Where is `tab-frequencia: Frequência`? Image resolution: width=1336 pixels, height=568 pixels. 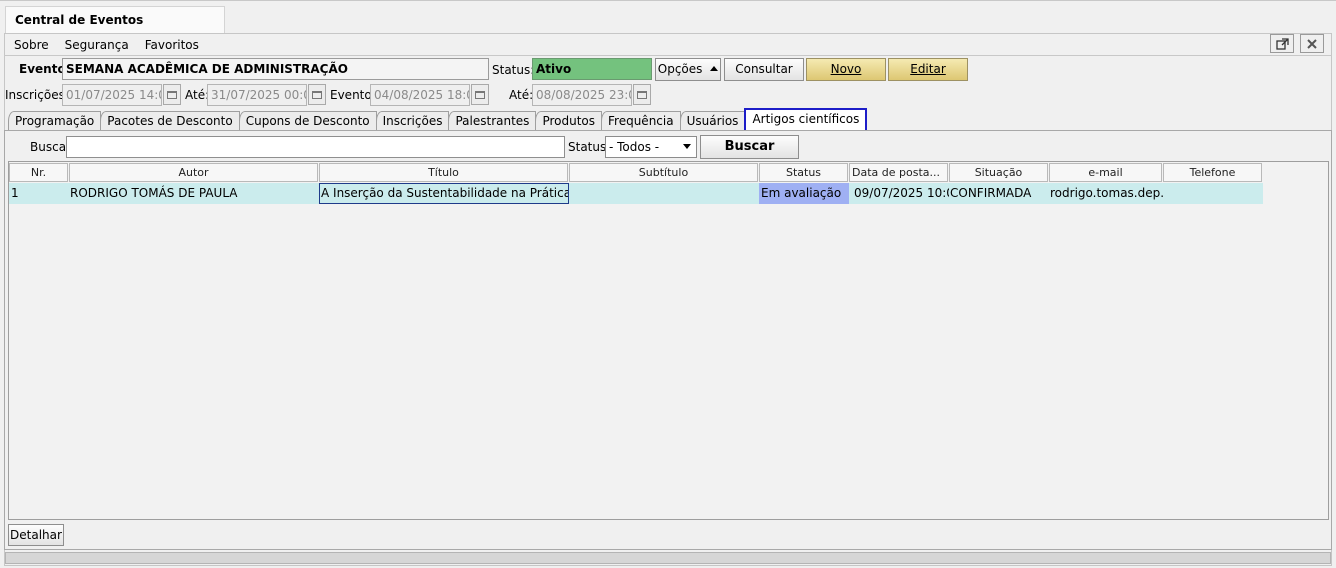
tab-frequencia: Frequência is located at coordinates (641, 121).